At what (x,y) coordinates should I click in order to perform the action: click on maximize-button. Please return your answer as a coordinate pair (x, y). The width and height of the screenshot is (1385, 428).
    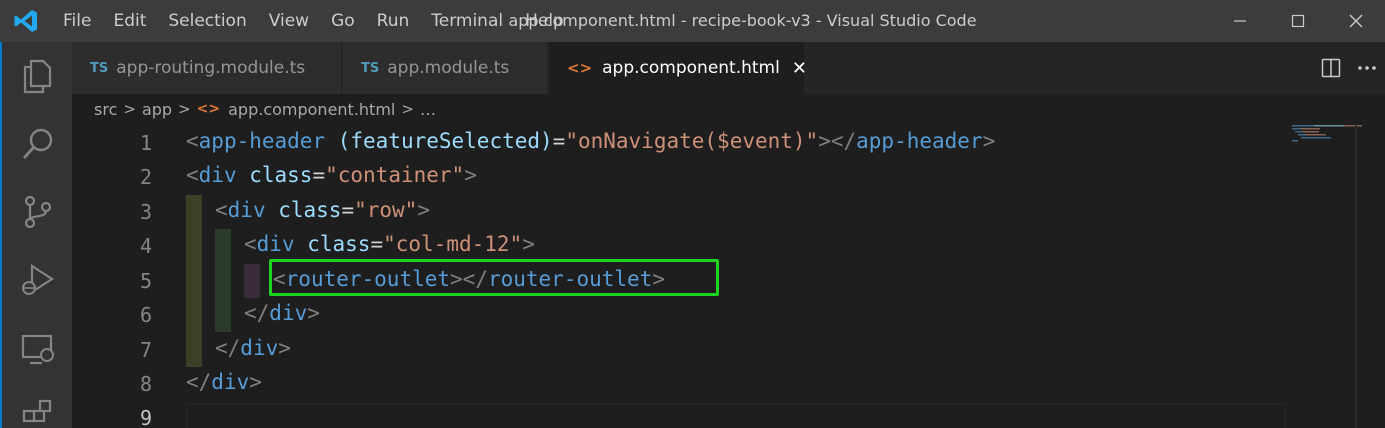
    Looking at the image, I should click on (1298, 21).